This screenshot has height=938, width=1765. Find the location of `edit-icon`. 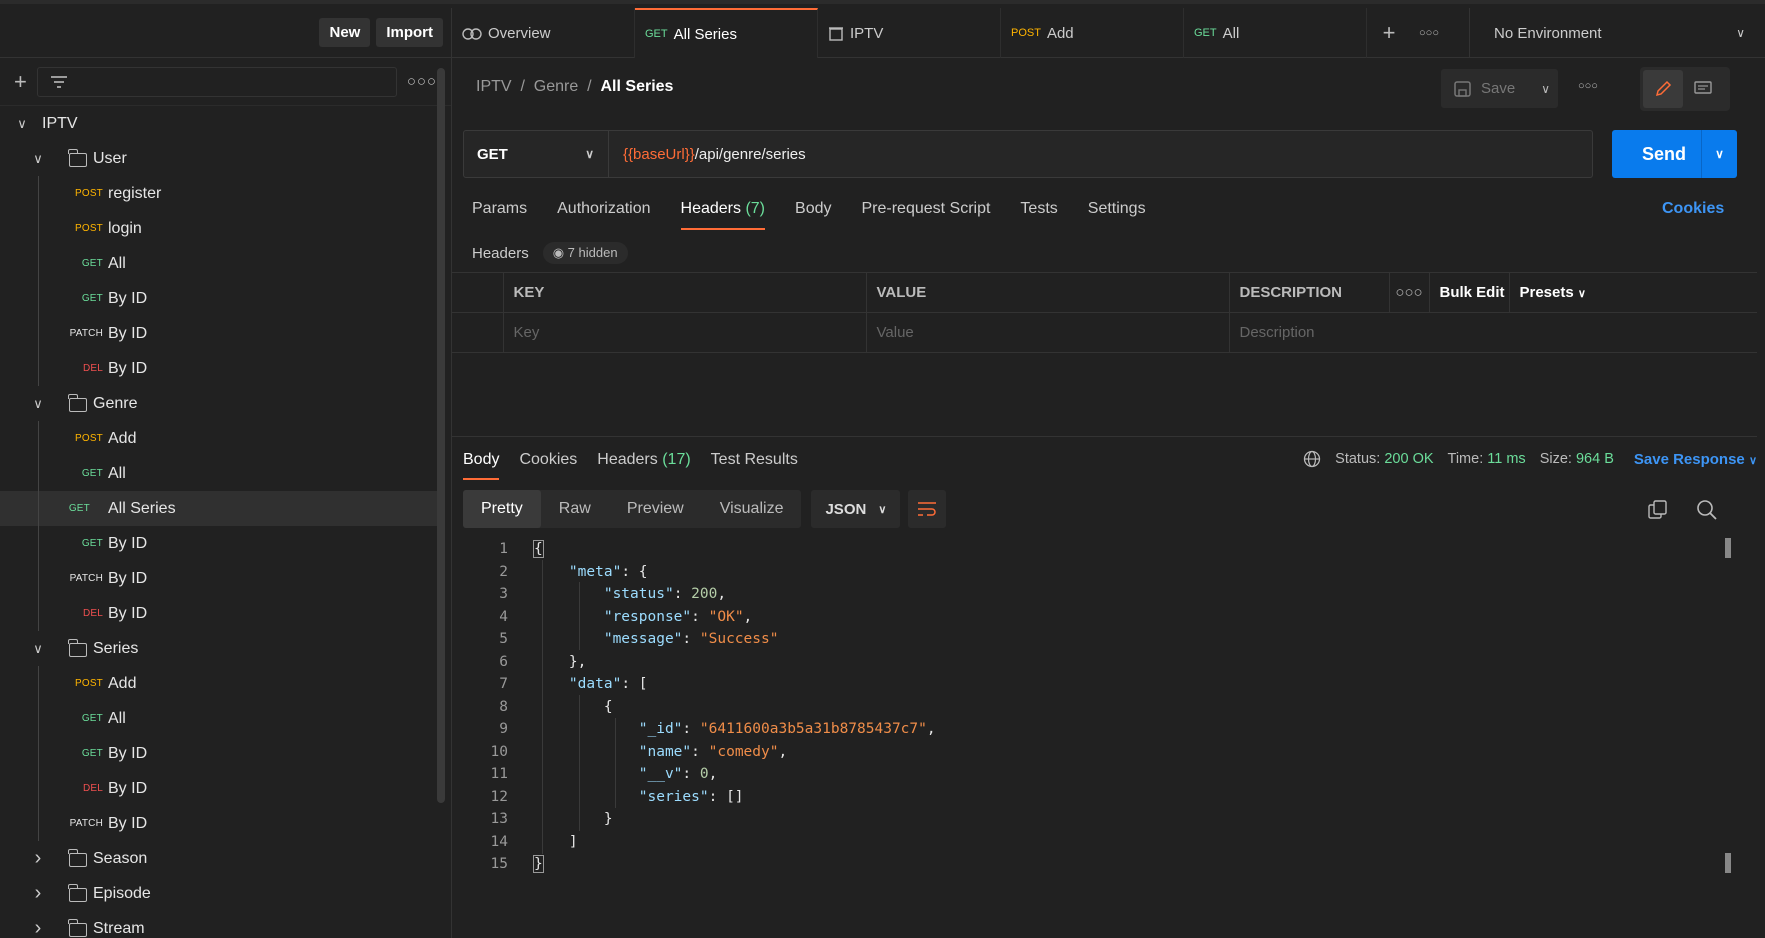

edit-icon is located at coordinates (1663, 89).